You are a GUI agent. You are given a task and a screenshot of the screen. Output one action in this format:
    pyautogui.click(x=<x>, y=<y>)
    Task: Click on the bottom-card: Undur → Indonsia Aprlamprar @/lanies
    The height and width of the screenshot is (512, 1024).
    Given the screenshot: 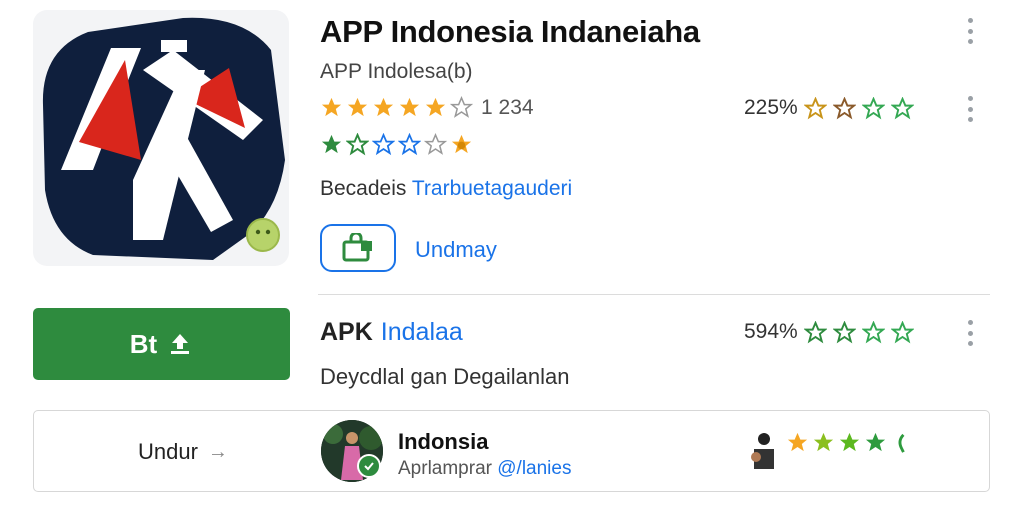 What is the action you would take?
    pyautogui.click(x=511, y=451)
    